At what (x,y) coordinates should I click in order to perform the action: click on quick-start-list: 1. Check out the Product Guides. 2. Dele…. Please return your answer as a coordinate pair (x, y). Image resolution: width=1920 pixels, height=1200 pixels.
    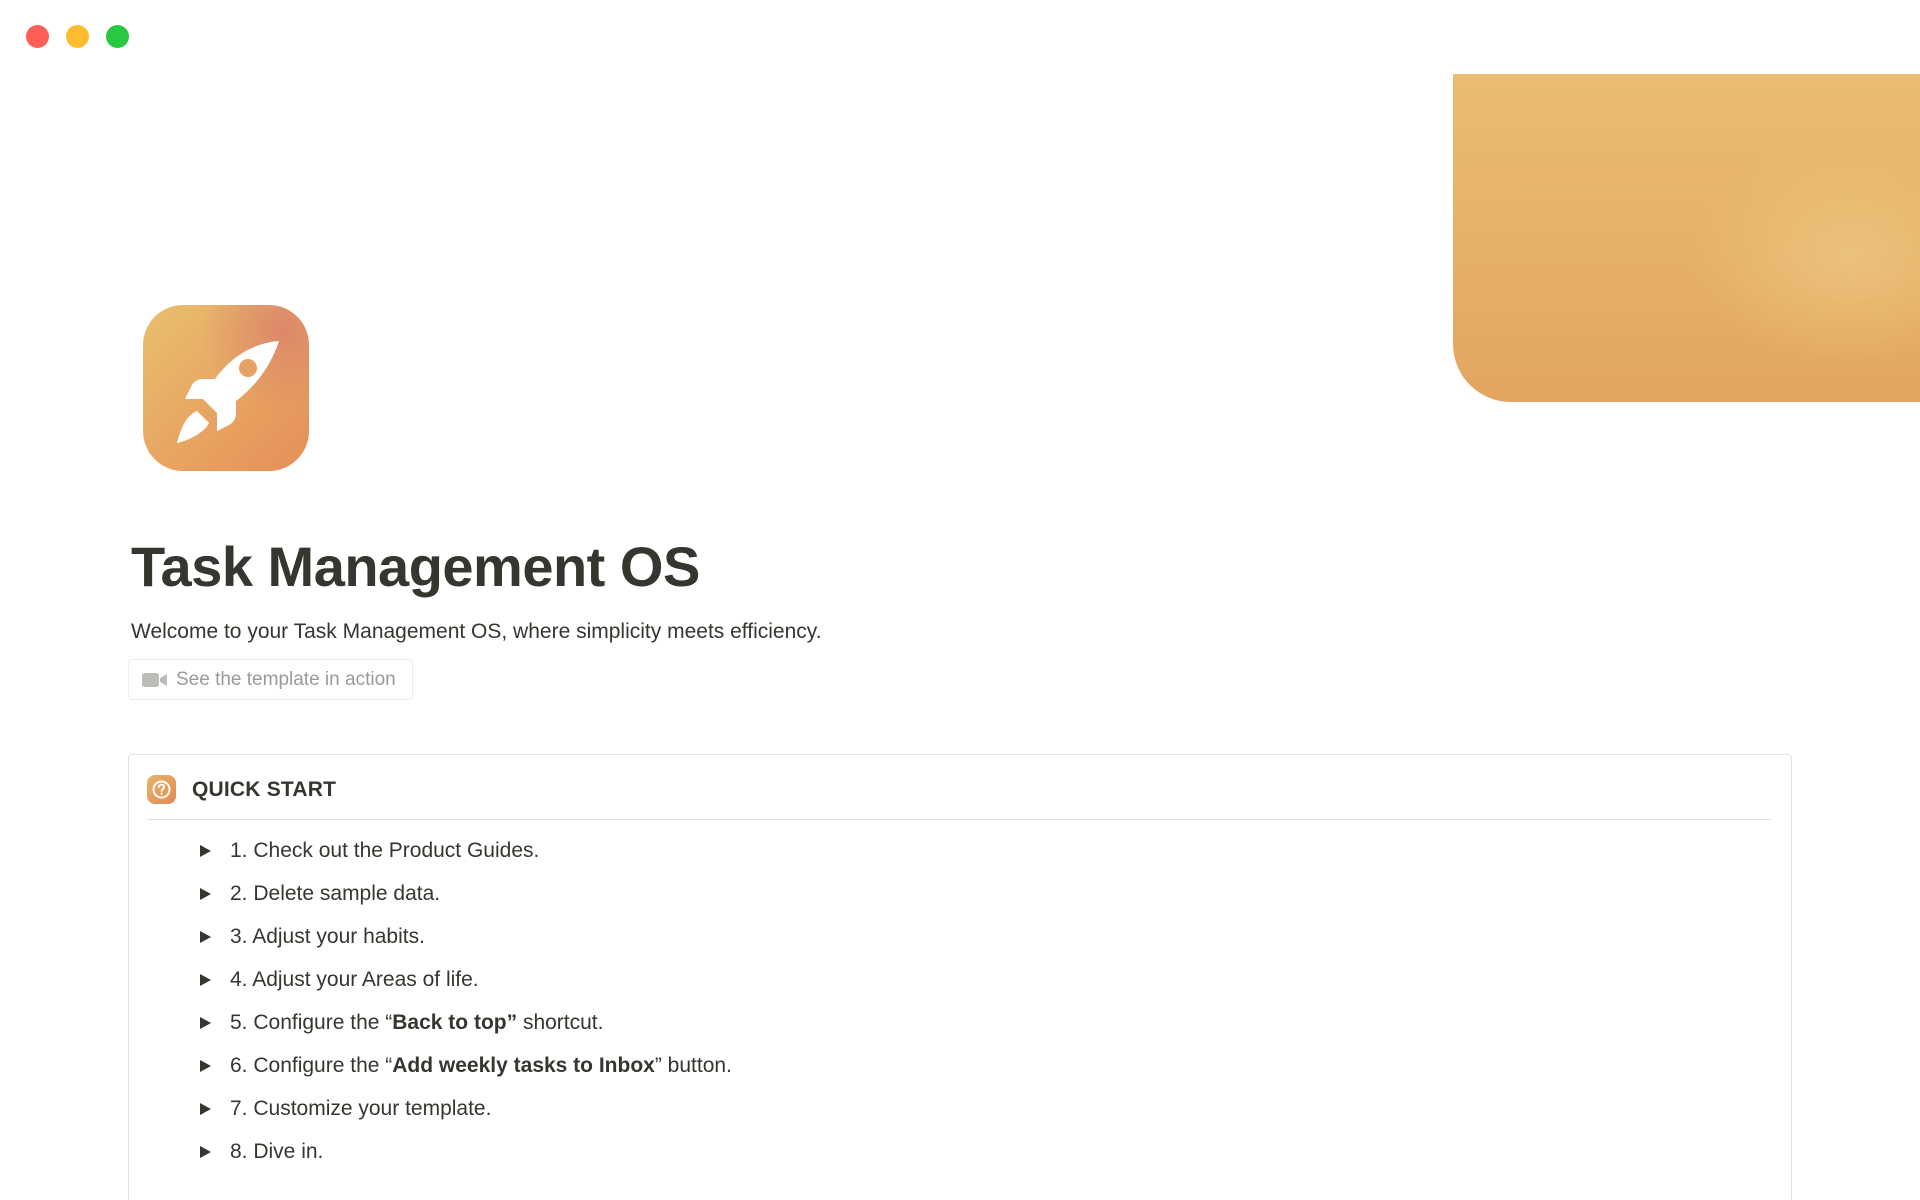
    Looking at the image, I should click on (465, 1008).